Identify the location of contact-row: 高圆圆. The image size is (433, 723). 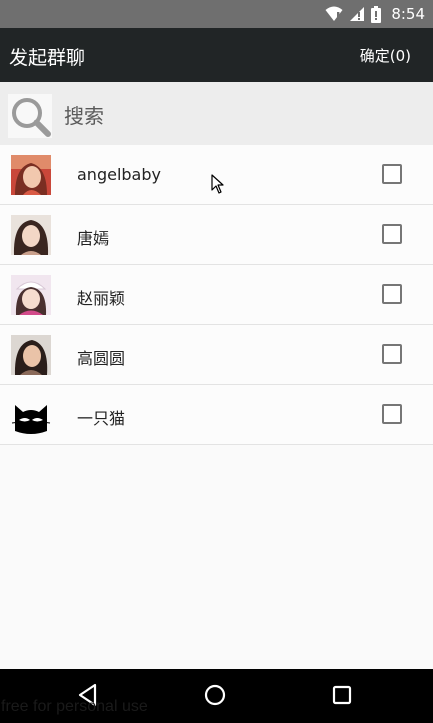
(216, 355).